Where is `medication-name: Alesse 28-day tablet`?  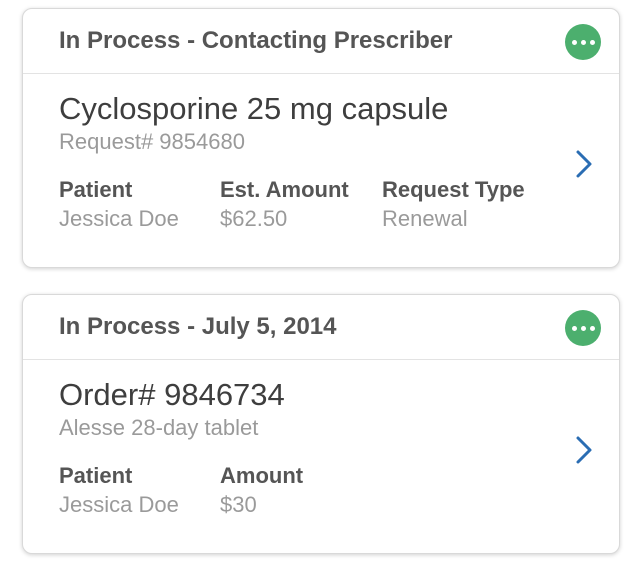 medication-name: Alesse 28-day tablet is located at coordinates (159, 427).